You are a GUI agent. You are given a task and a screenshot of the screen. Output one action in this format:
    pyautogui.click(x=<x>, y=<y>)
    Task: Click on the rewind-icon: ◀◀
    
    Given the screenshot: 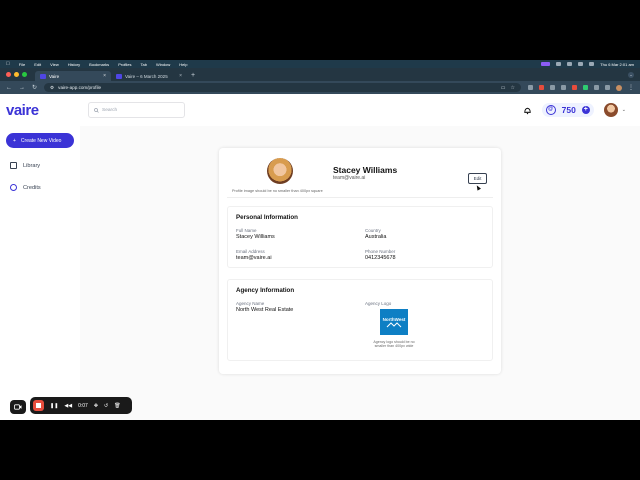 What is the action you would take?
    pyautogui.click(x=68, y=406)
    